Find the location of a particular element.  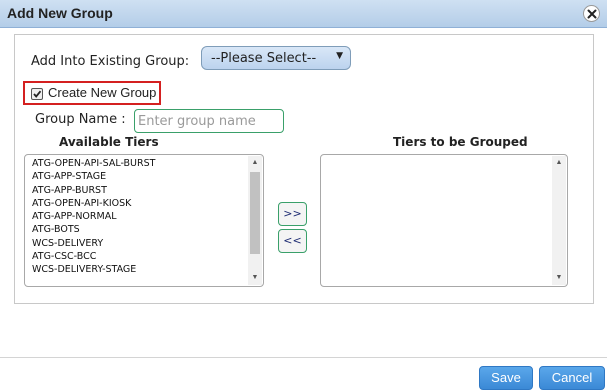

tiers-to-be-grouped-heading: Tiers to be Grouped is located at coordinates (460, 142).